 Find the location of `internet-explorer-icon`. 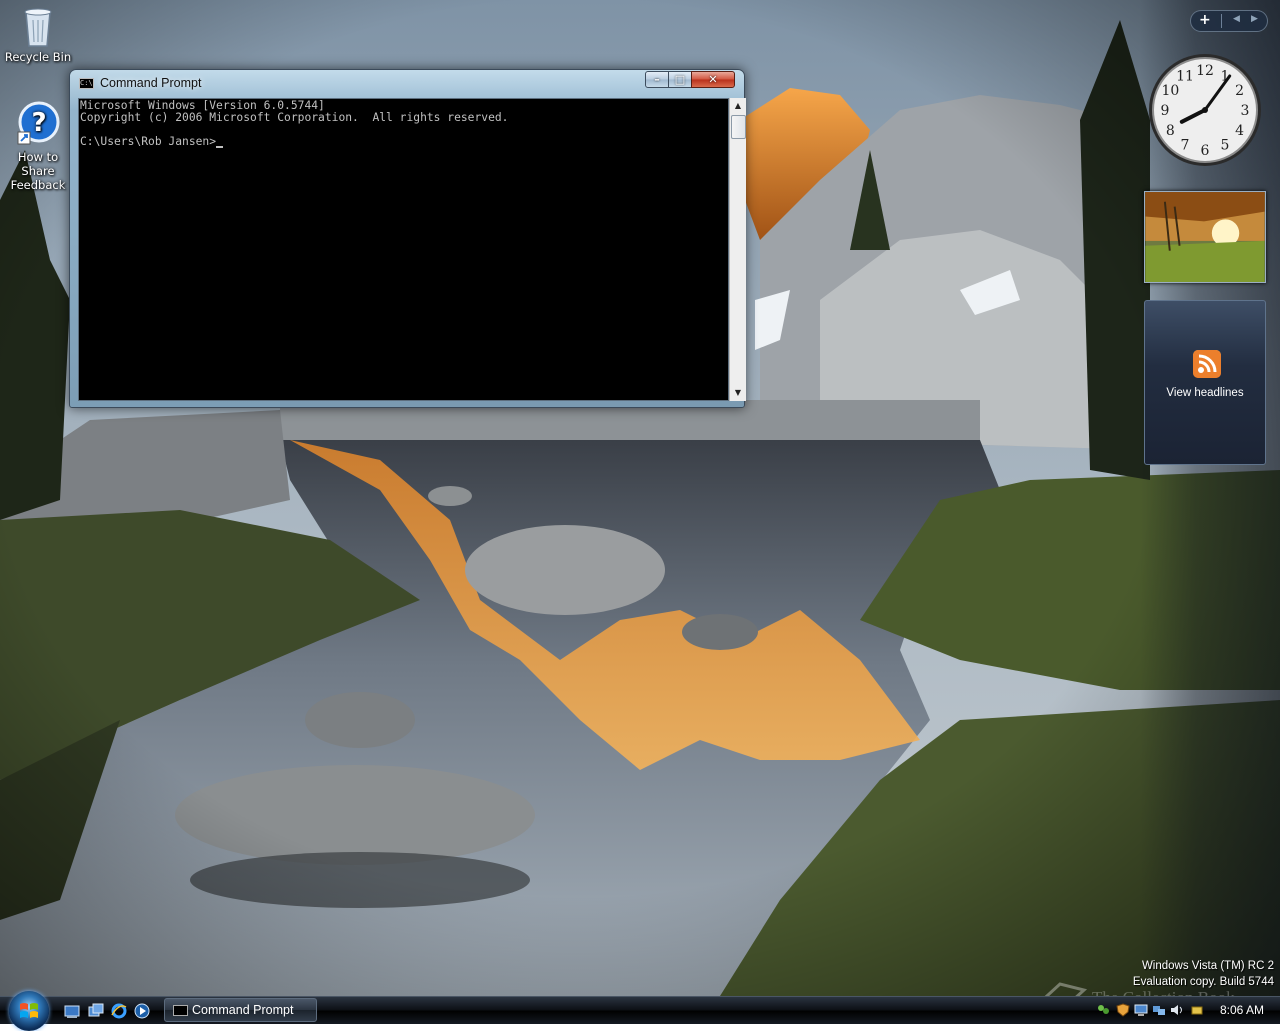

internet-explorer-icon is located at coordinates (119, 1011).